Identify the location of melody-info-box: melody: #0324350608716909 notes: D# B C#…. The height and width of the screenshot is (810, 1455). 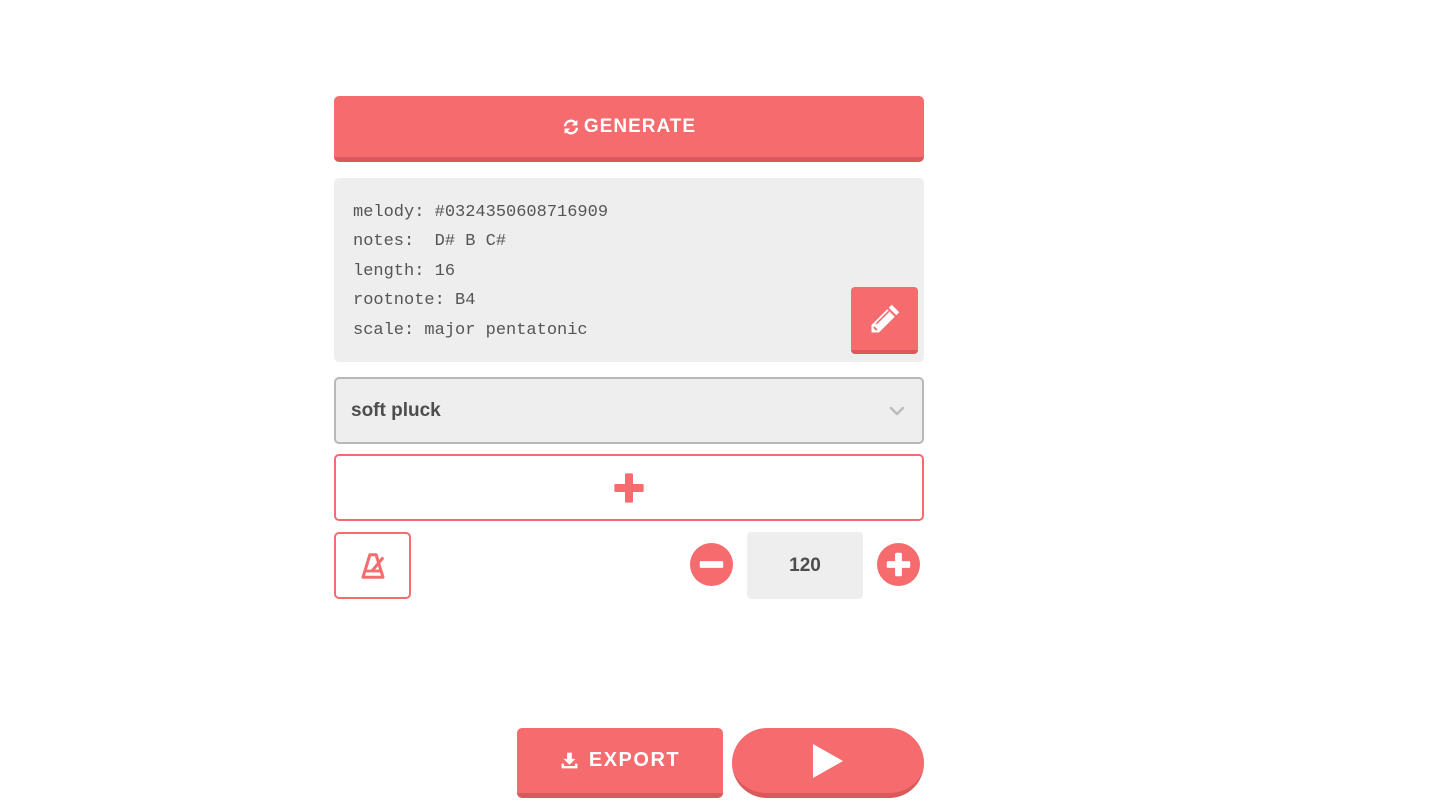
(629, 270).